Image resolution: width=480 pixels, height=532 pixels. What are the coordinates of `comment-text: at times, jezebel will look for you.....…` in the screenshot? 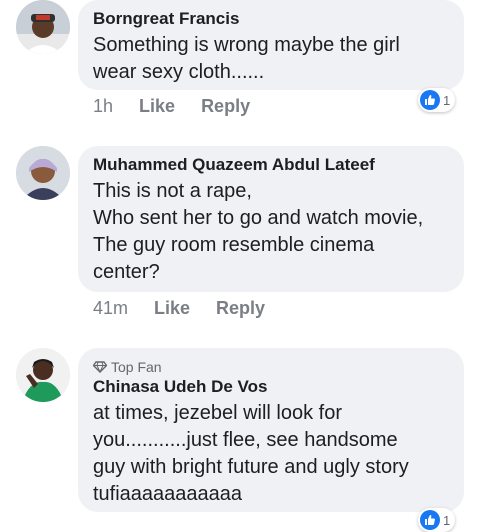 It's located at (251, 453).